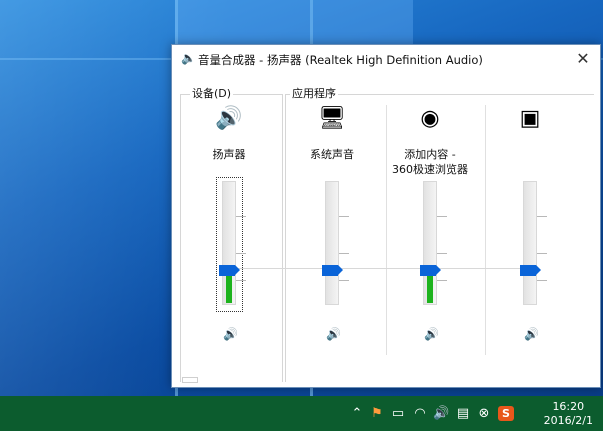 The width and height of the screenshot is (603, 431). What do you see at coordinates (420, 413) in the screenshot?
I see `wifi-icon: ◠` at bounding box center [420, 413].